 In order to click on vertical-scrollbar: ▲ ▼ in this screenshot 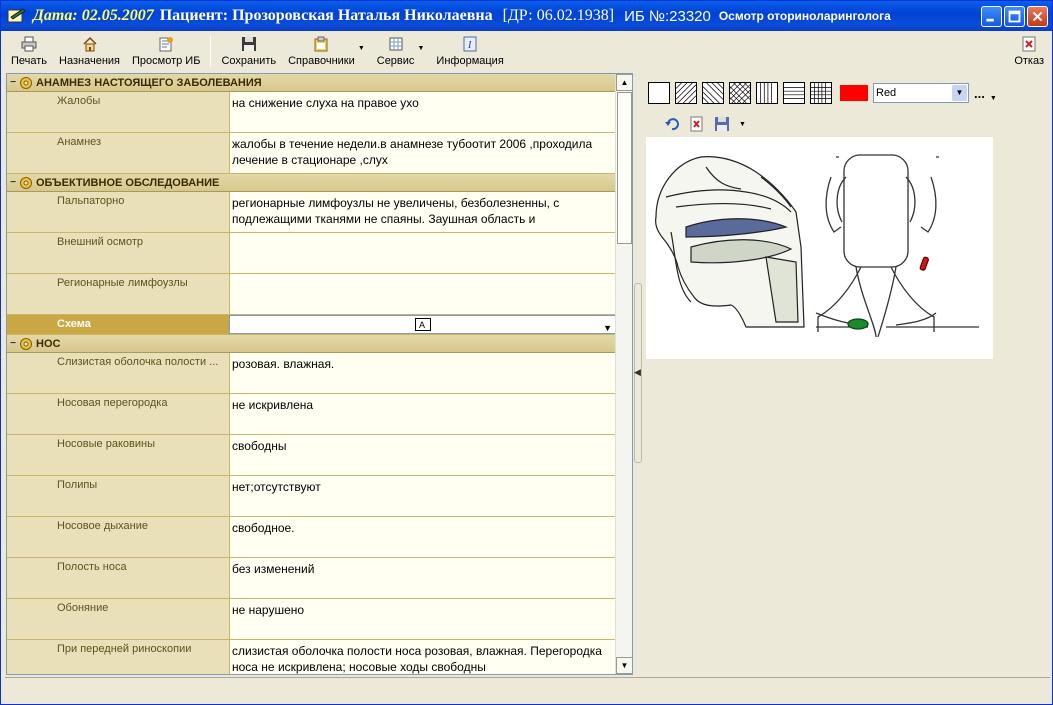, I will do `click(623, 374)`.